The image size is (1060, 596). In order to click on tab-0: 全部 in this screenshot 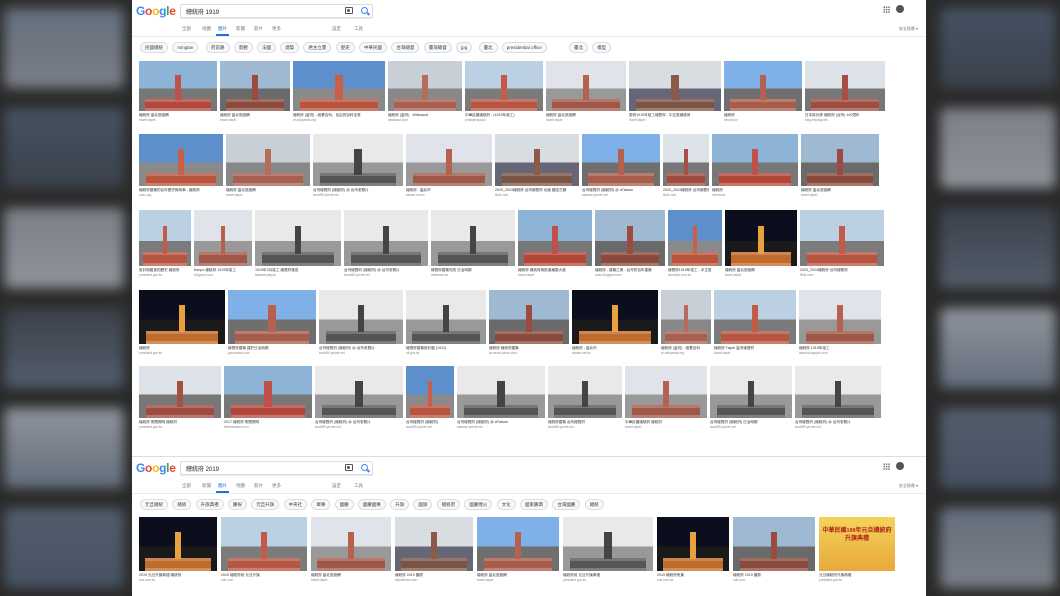, I will do `click(186, 29)`.